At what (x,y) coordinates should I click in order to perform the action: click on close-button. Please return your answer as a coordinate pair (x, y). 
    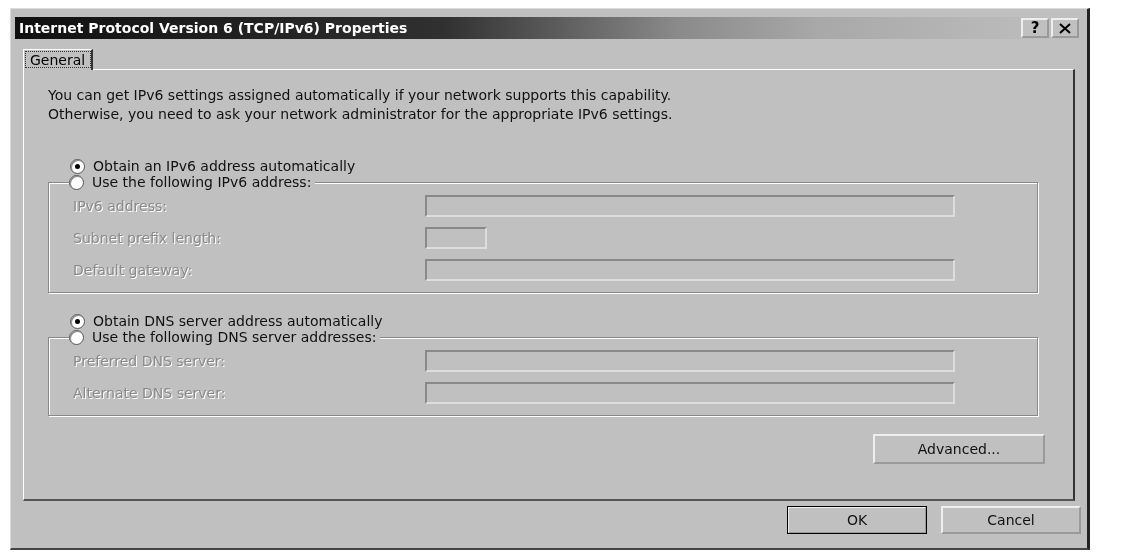
    Looking at the image, I should click on (1065, 28).